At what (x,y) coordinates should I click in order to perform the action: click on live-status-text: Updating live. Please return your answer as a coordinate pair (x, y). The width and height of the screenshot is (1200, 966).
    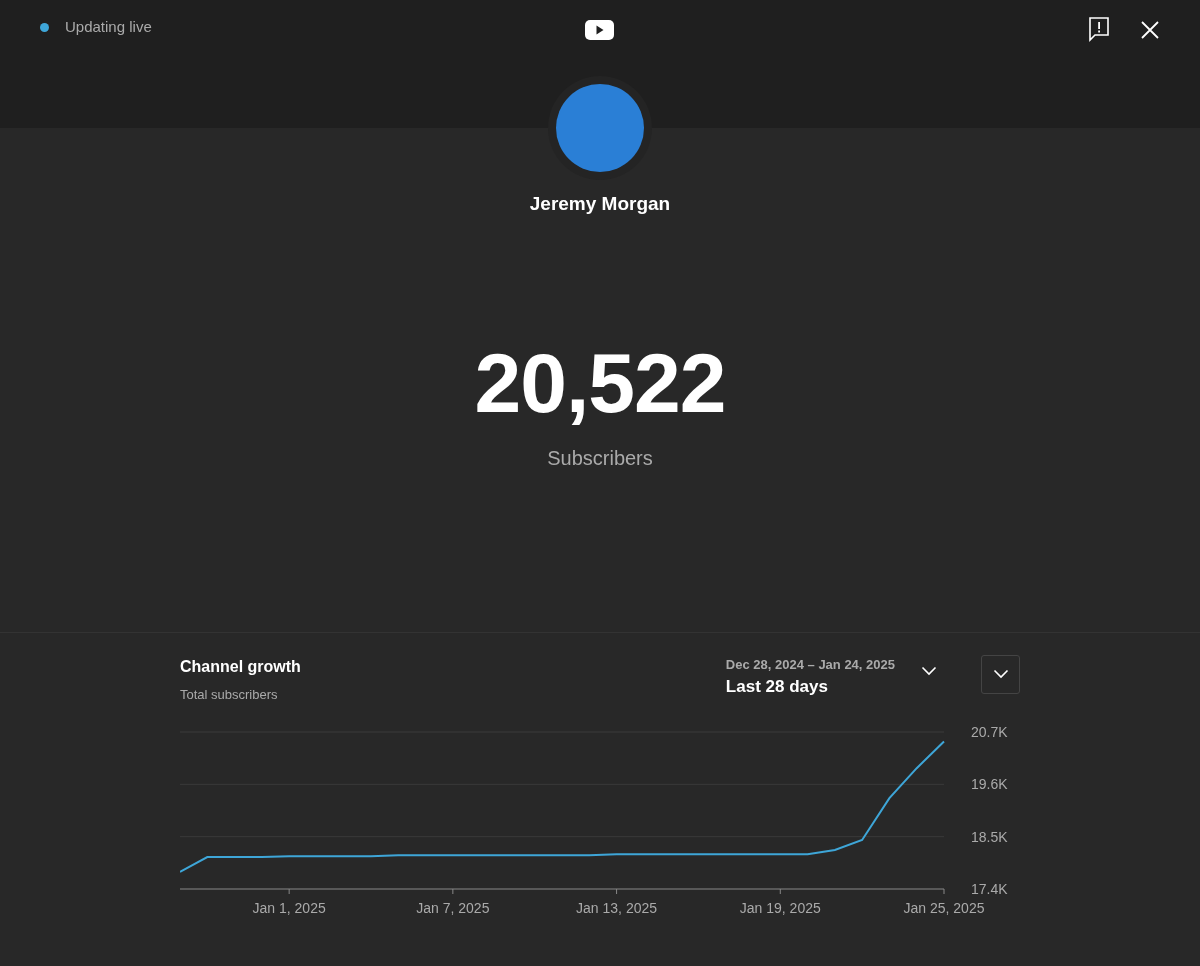
    Looking at the image, I should click on (108, 27).